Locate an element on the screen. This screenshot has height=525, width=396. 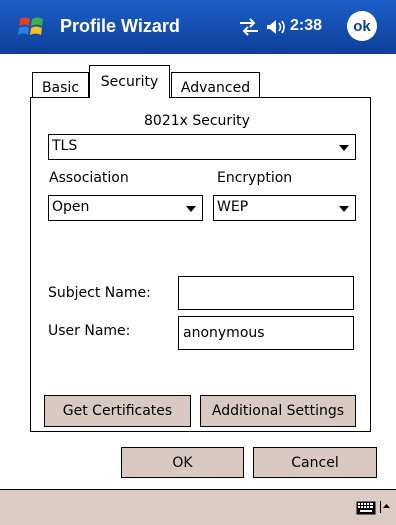
user-name-field: anonymous is located at coordinates (266, 333).